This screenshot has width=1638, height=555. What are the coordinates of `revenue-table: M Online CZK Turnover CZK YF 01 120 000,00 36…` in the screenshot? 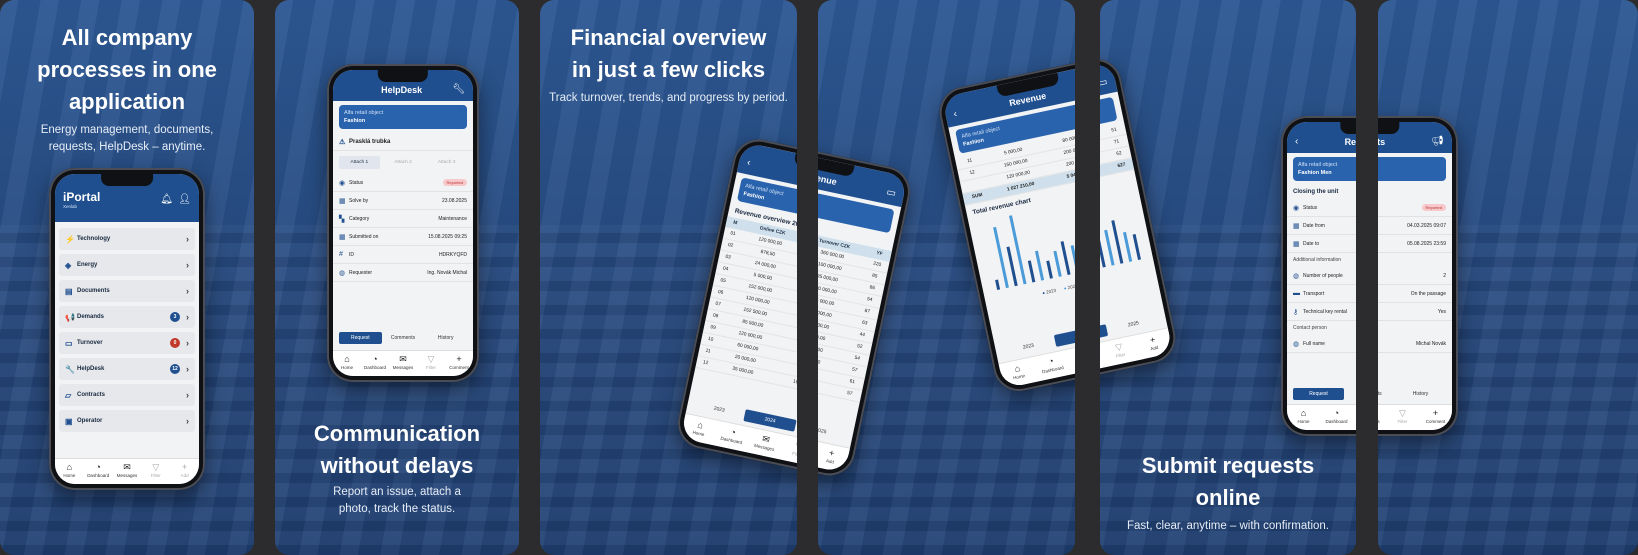 It's located at (793, 309).